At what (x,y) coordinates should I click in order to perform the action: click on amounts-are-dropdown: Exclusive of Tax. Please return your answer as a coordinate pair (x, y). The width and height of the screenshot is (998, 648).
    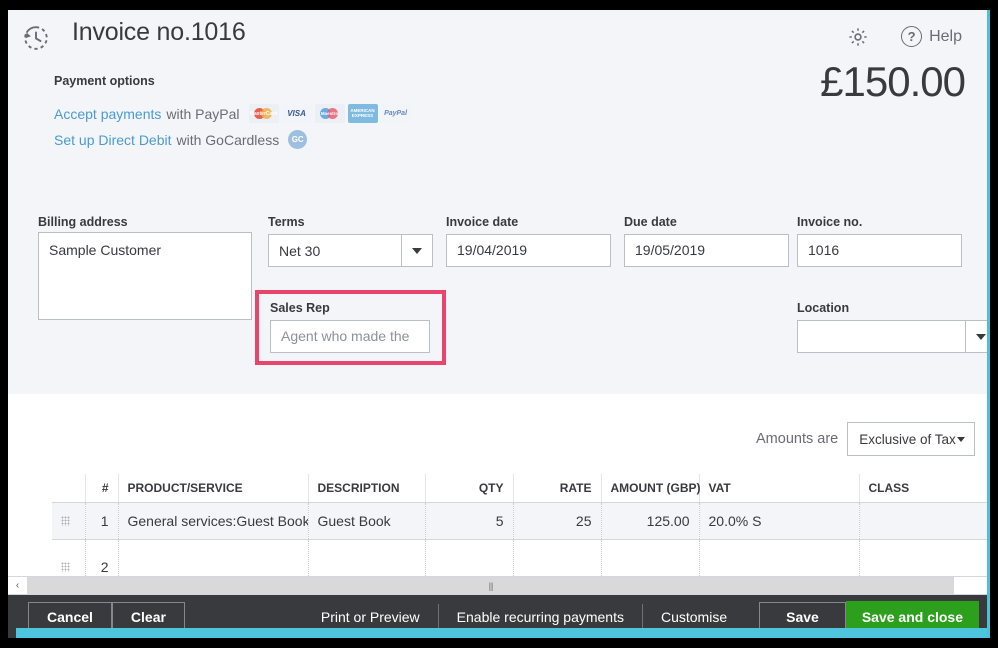
    Looking at the image, I should click on (911, 439).